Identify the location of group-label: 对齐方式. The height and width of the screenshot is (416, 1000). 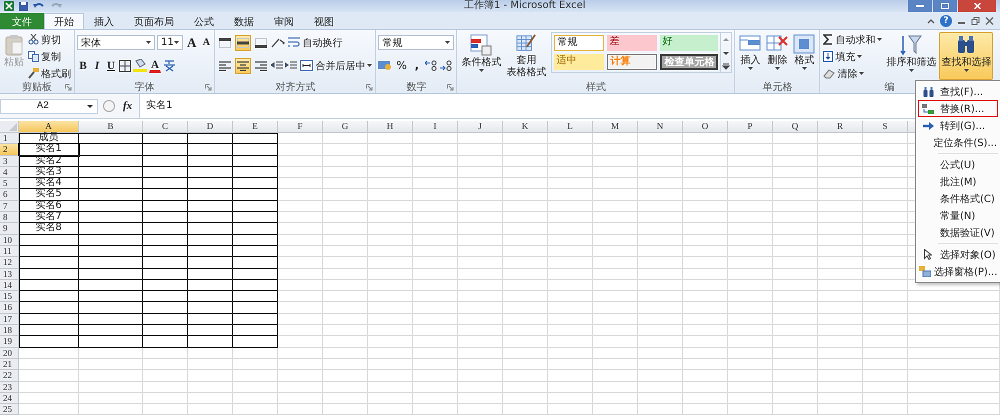
(295, 87).